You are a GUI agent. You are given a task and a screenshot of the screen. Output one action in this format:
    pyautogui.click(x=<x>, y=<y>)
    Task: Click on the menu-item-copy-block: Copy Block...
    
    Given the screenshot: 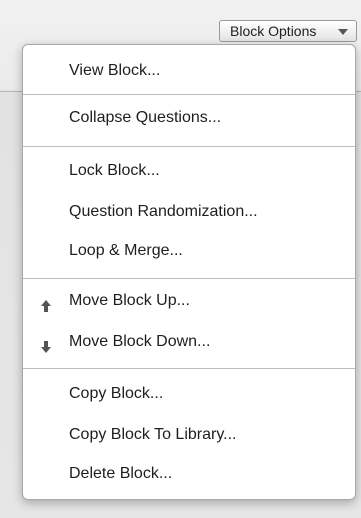 What is the action you would take?
    pyautogui.click(x=189, y=394)
    